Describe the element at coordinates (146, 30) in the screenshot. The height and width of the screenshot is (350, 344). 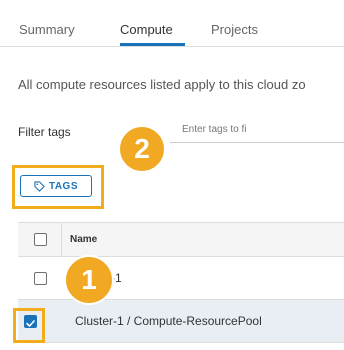
I see `tab-compute: Compute` at that location.